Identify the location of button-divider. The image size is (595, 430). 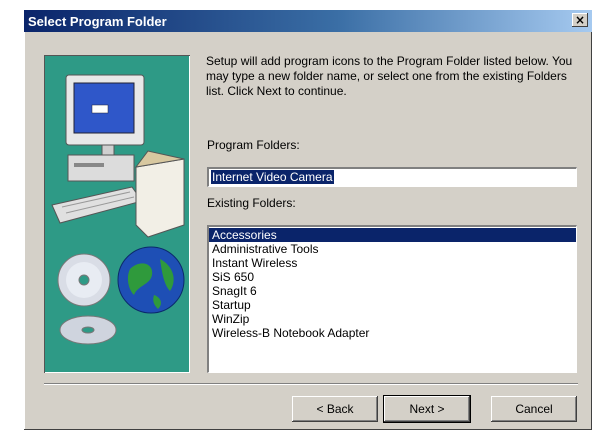
(311, 384).